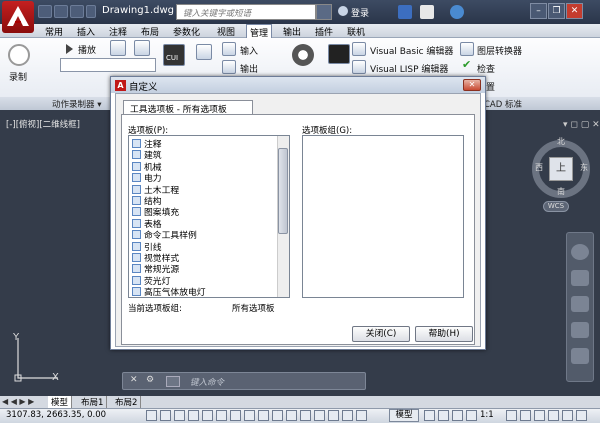 The width and height of the screenshot is (600, 423). Describe the element at coordinates (246, 12) in the screenshot. I see `search-input: 键入关键字或短语` at that location.